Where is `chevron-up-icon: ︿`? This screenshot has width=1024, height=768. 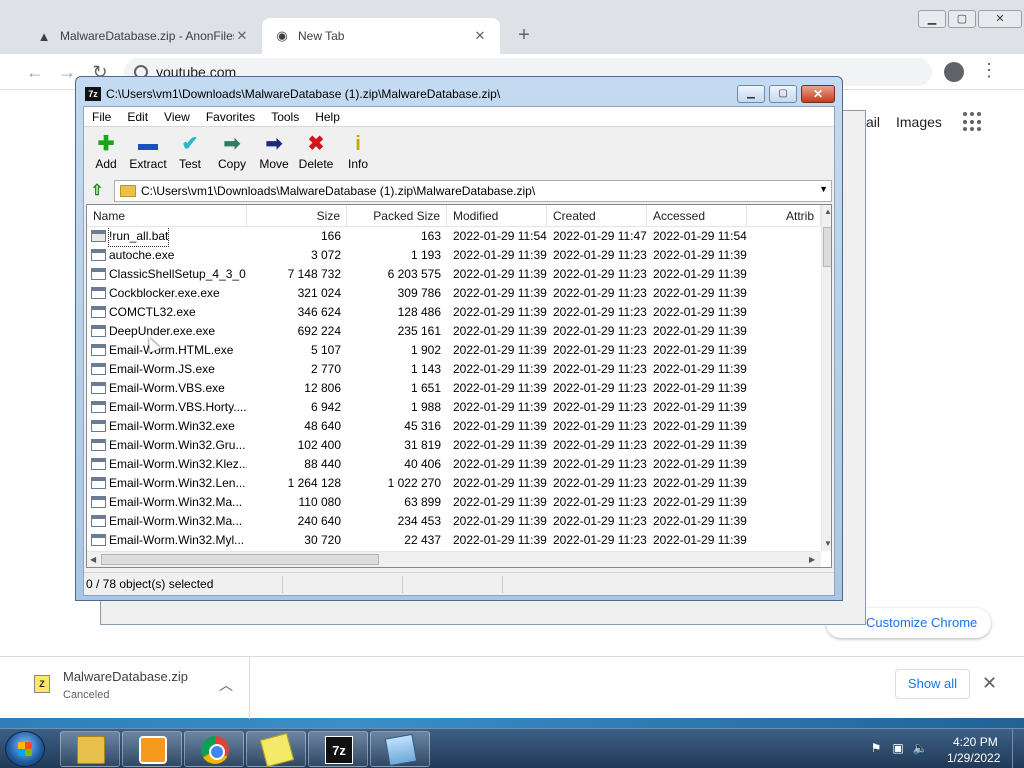 chevron-up-icon: ︿ is located at coordinates (226, 685).